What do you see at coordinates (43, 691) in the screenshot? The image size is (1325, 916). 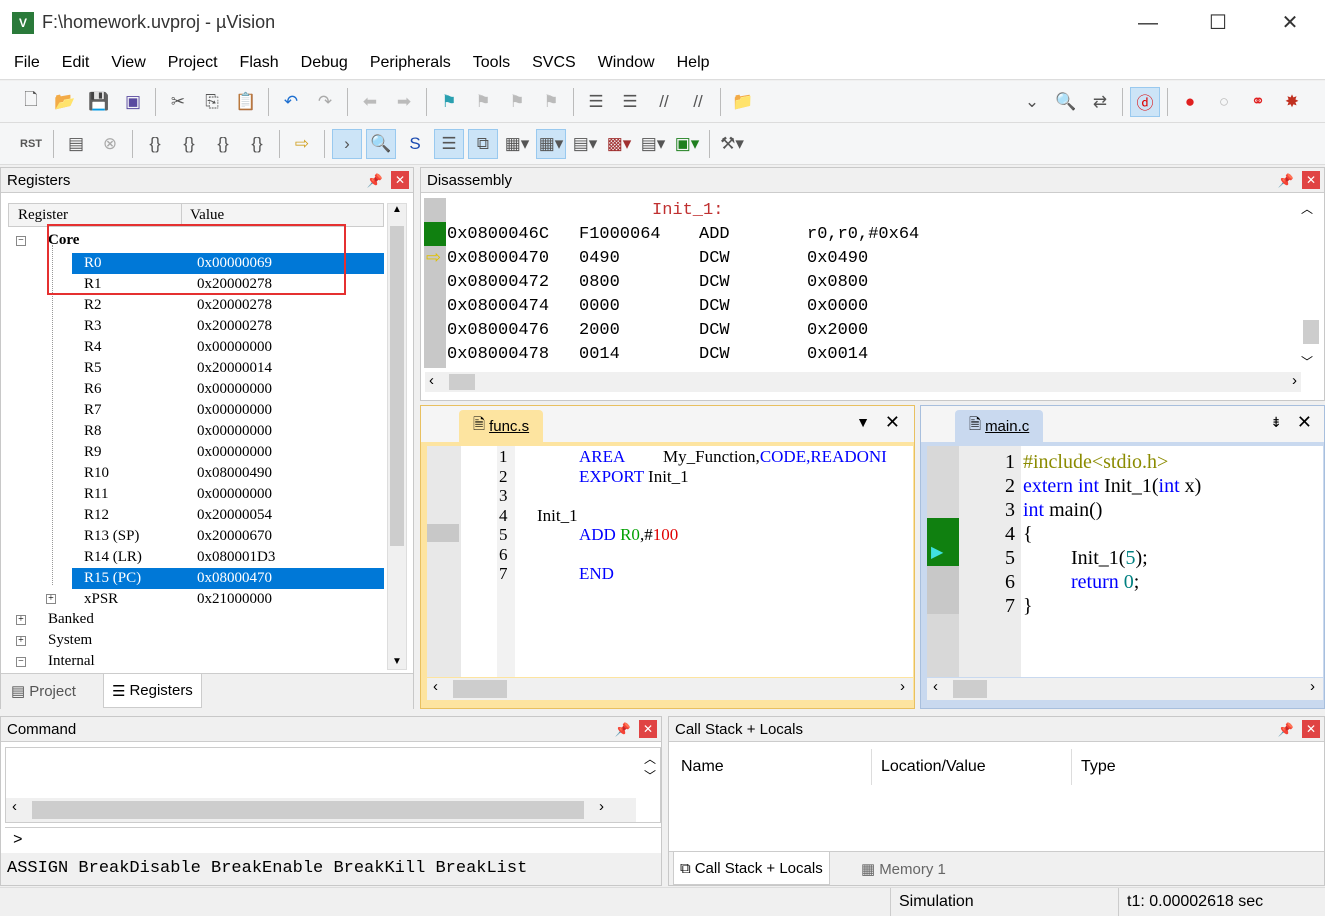 I see `tab-project: ▤ Project` at bounding box center [43, 691].